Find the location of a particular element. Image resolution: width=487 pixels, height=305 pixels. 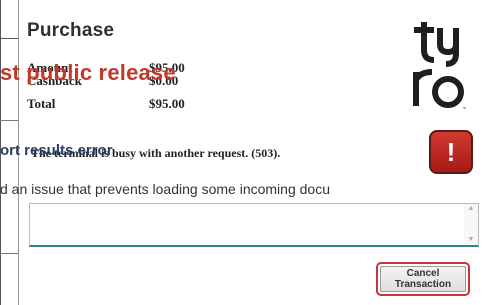

dialog-title: Purchase is located at coordinates (71, 30).